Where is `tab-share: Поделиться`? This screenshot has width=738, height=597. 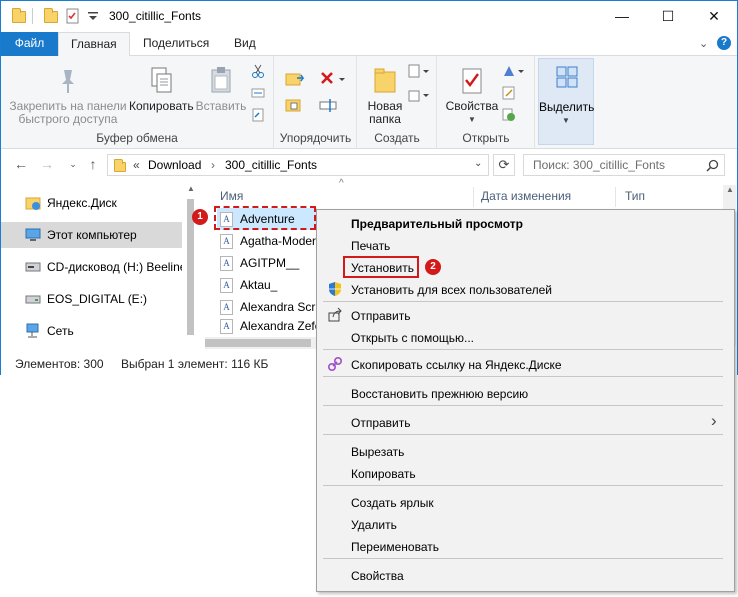
tab-share: Поделиться is located at coordinates (176, 44).